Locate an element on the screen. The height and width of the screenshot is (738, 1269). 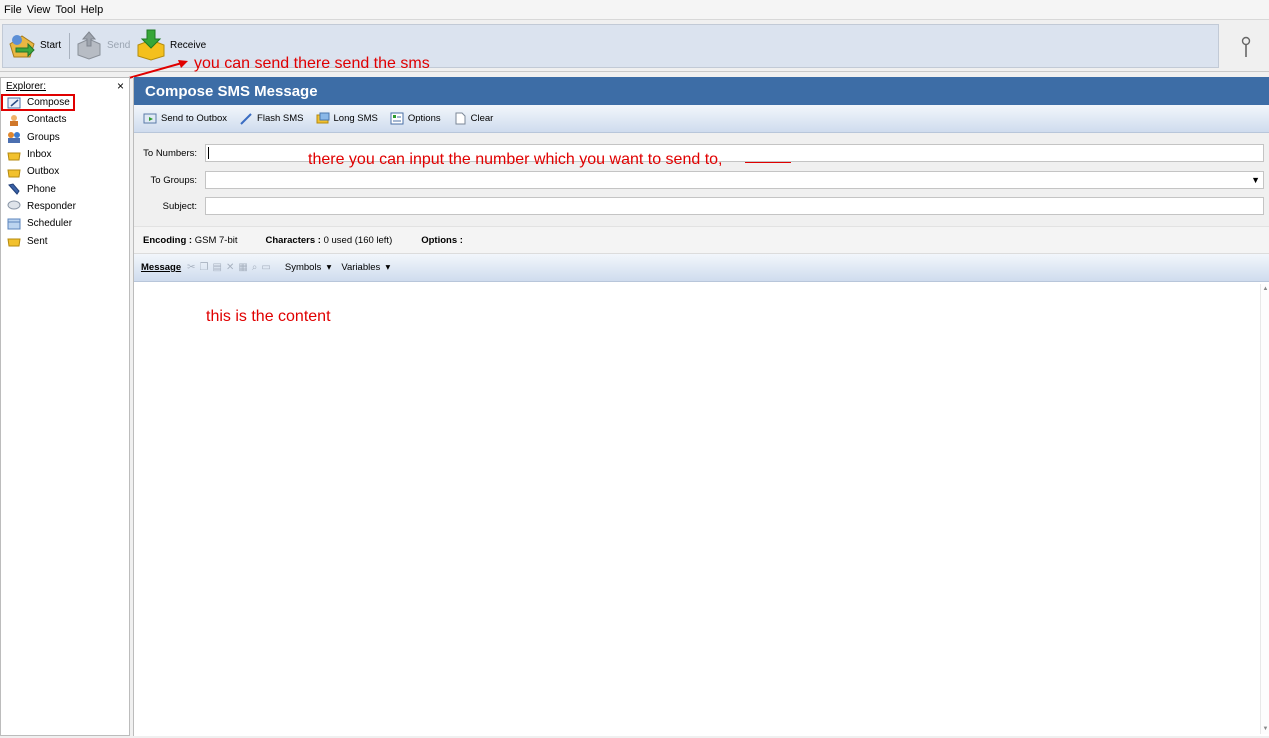
variables-label: Variables is located at coordinates (361, 267).